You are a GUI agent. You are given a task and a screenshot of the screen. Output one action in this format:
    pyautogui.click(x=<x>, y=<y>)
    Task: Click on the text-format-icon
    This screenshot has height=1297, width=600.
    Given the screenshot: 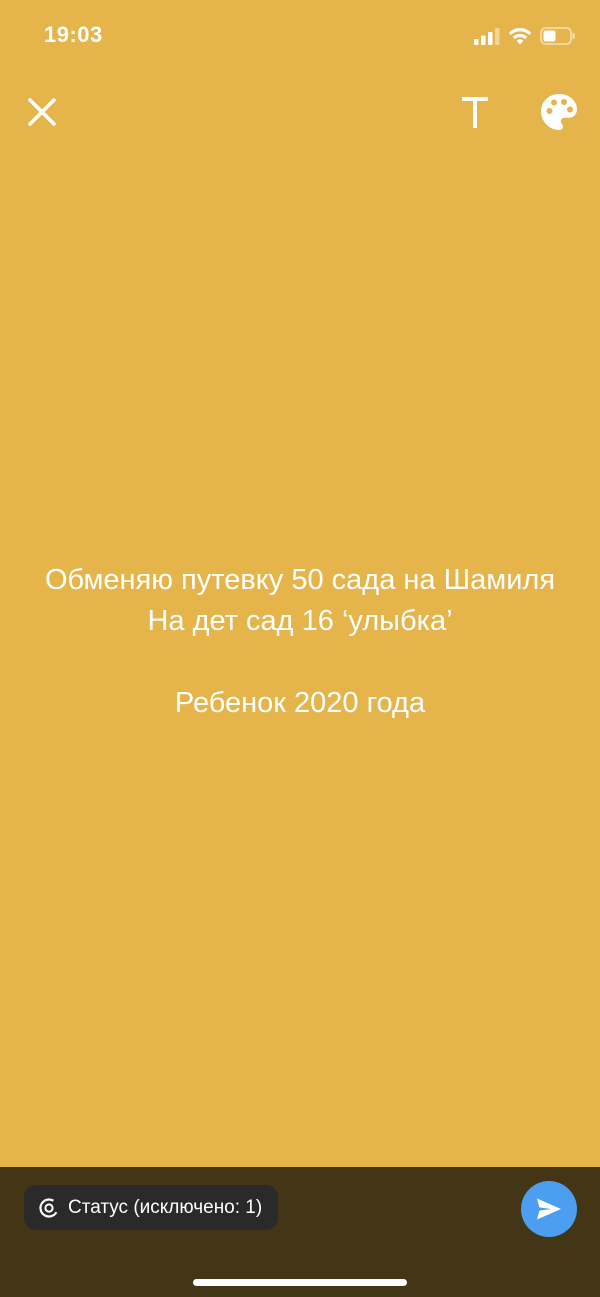 What is the action you would take?
    pyautogui.click(x=475, y=112)
    